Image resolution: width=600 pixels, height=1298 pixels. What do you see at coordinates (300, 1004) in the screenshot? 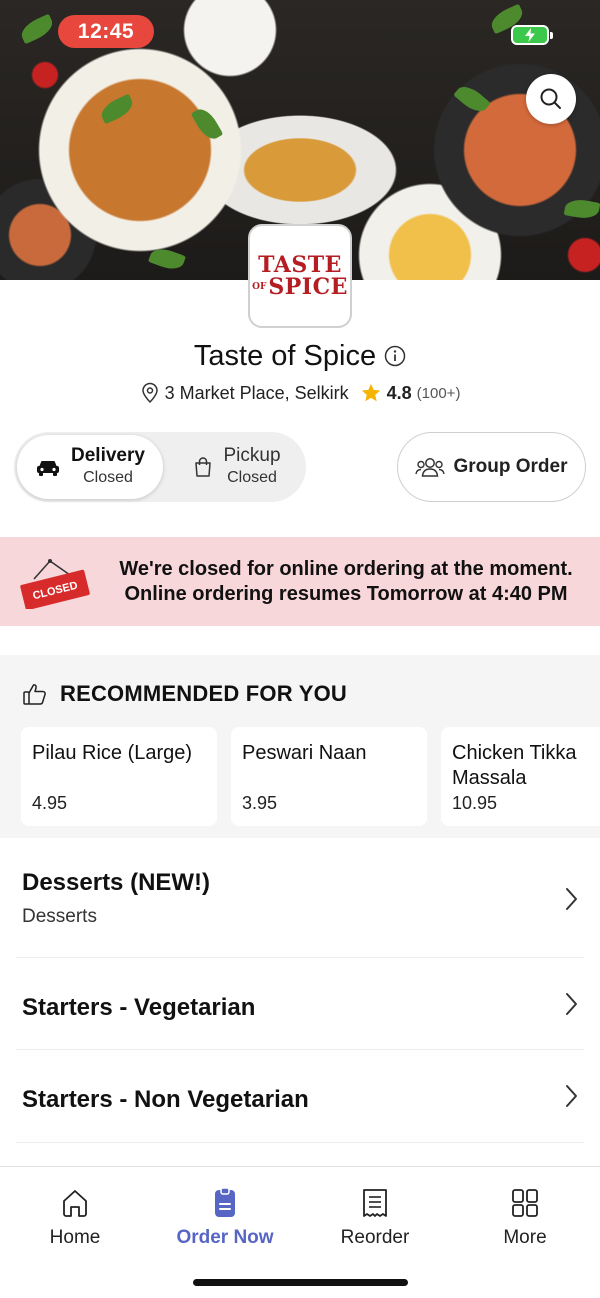
I see `category-row-starters-vegetarian: Starters - Vegetarian` at bounding box center [300, 1004].